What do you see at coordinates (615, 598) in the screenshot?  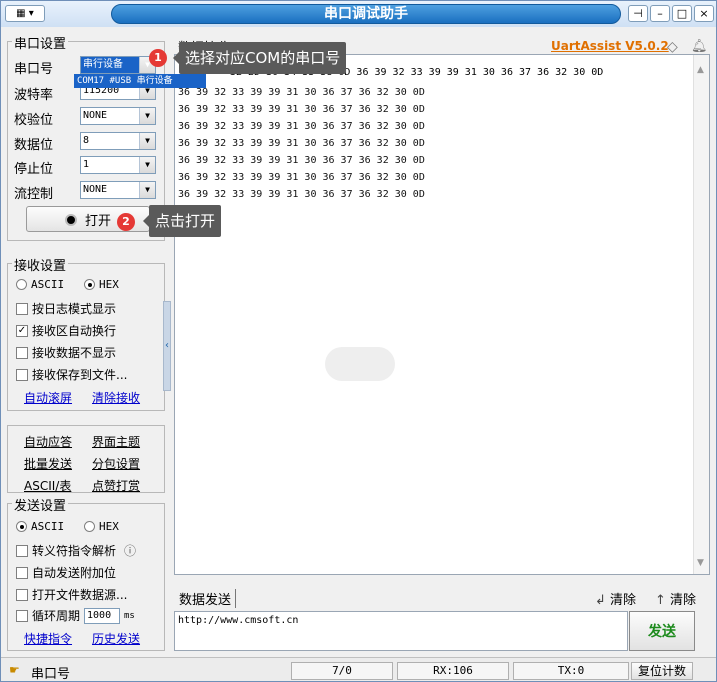 I see `clear-send-1-button: ↲ 清除` at bounding box center [615, 598].